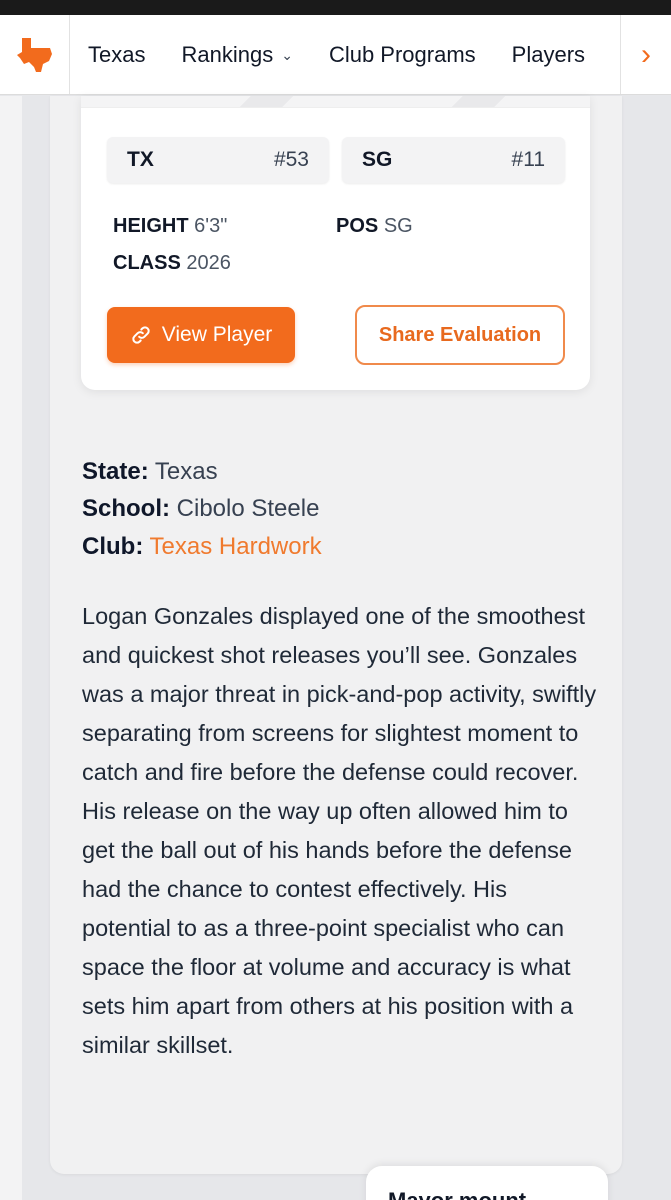  What do you see at coordinates (218, 160) in the screenshot?
I see `state-rank-chip: TX #53` at bounding box center [218, 160].